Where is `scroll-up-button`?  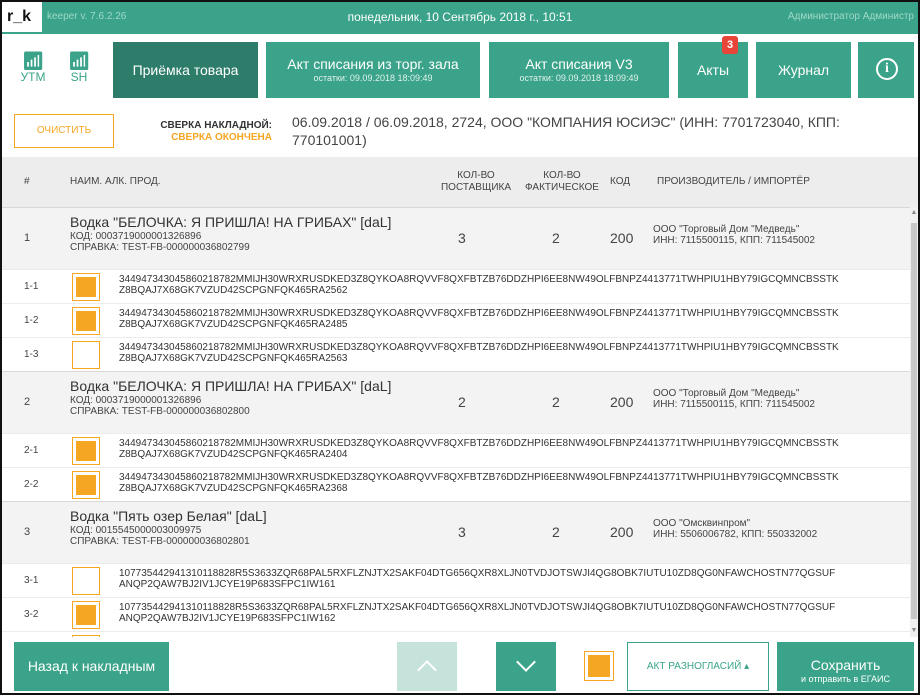
scroll-up-button is located at coordinates (427, 666).